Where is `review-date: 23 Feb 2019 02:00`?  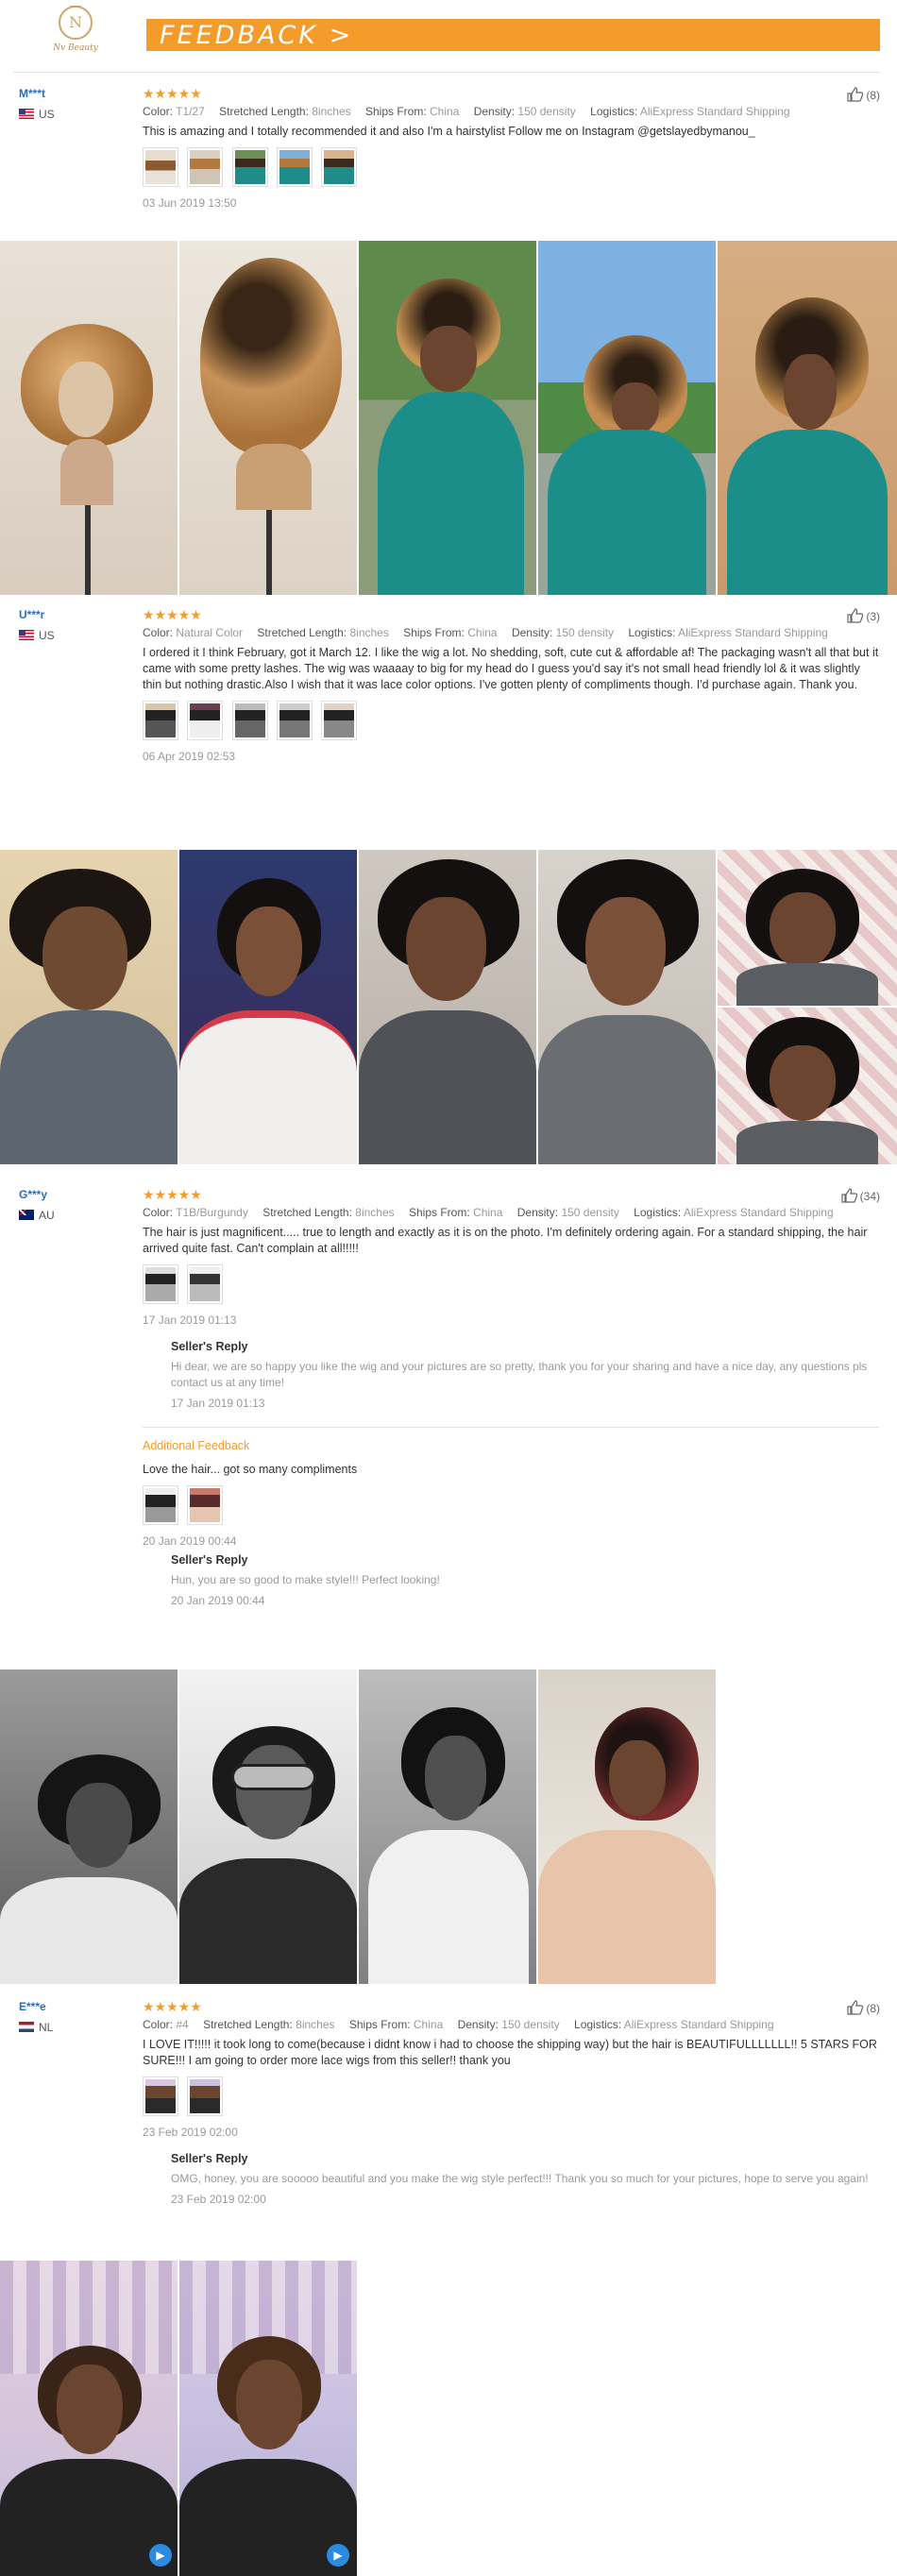 review-date: 23 Feb 2019 02:00 is located at coordinates (191, 2132).